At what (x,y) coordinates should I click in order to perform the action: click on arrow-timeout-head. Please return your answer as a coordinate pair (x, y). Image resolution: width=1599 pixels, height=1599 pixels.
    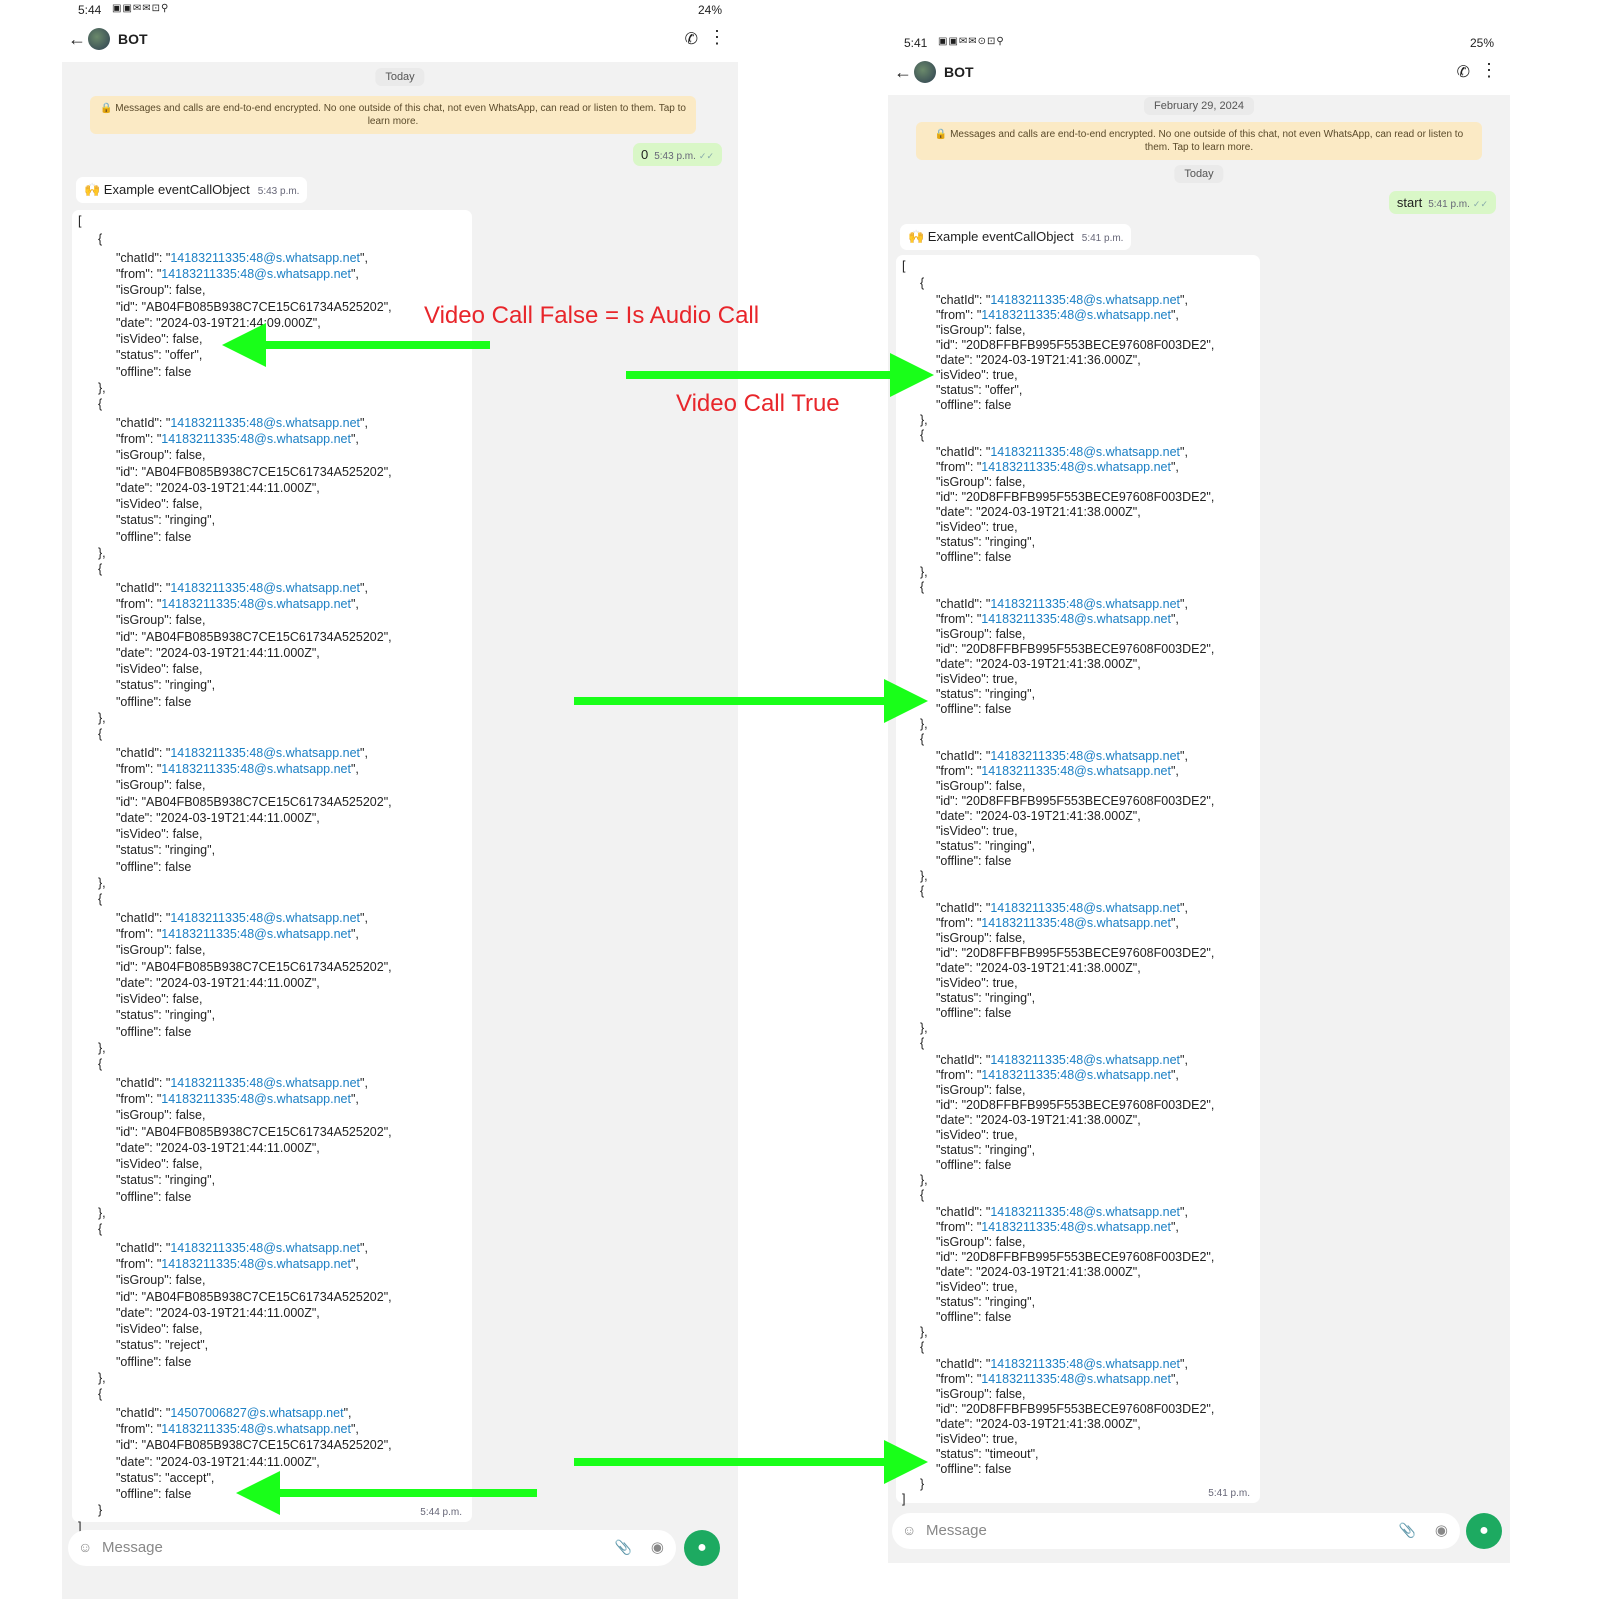
    Looking at the image, I should click on (906, 1462).